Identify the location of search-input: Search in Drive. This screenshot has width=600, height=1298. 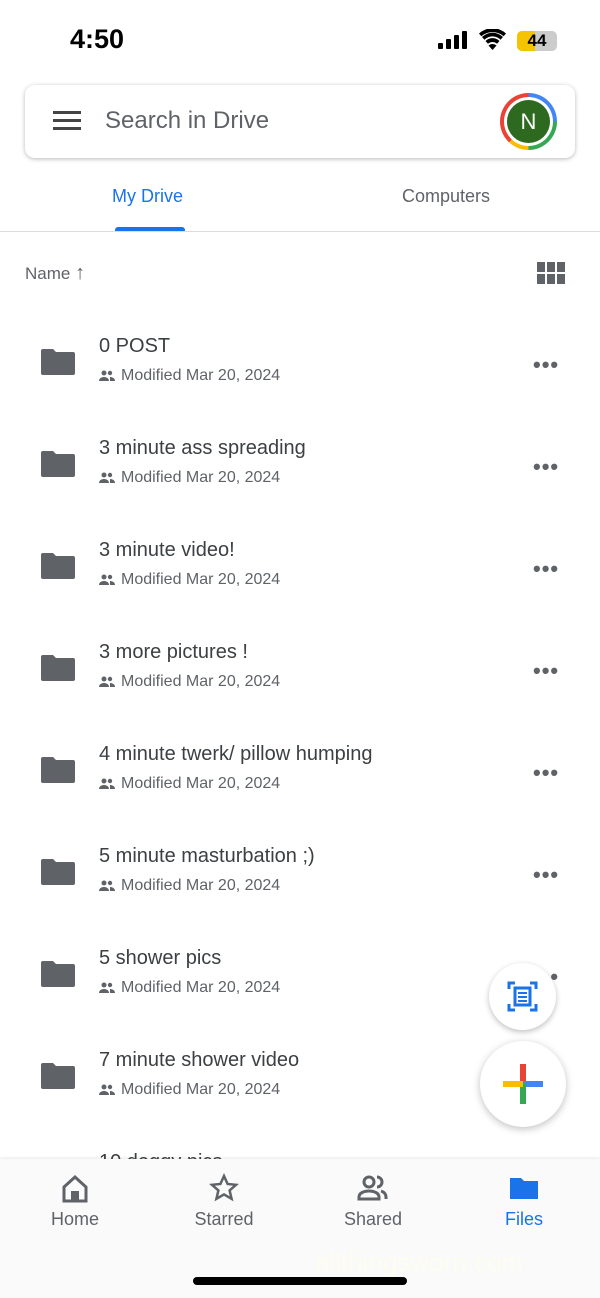
(187, 121).